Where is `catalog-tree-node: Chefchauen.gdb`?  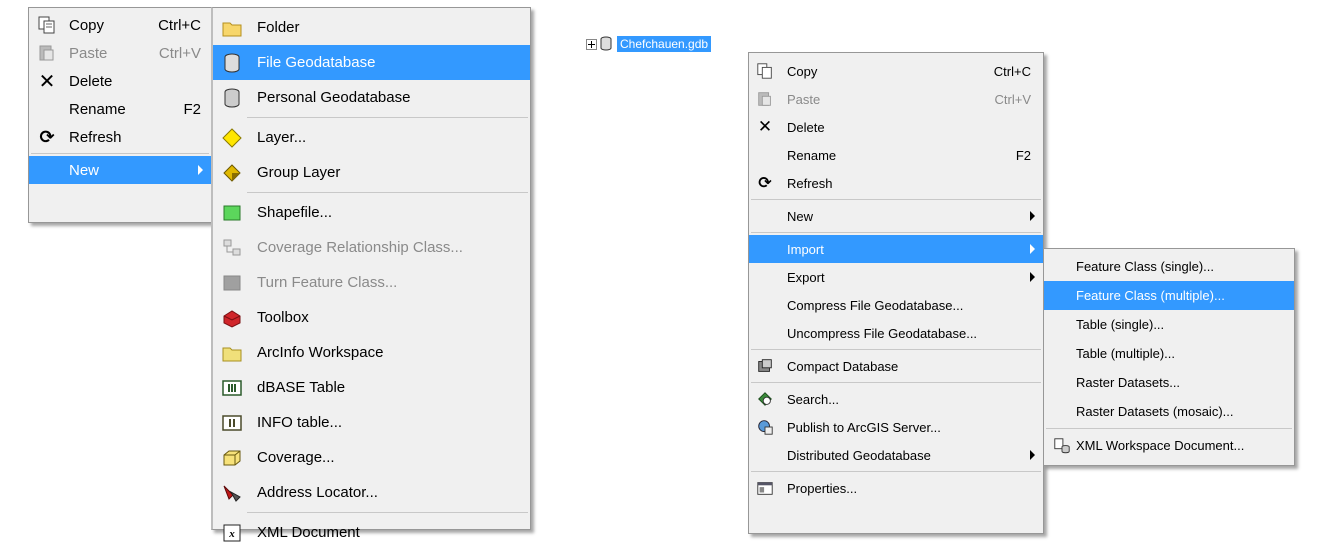 catalog-tree-node: Chefchauen.gdb is located at coordinates (649, 44).